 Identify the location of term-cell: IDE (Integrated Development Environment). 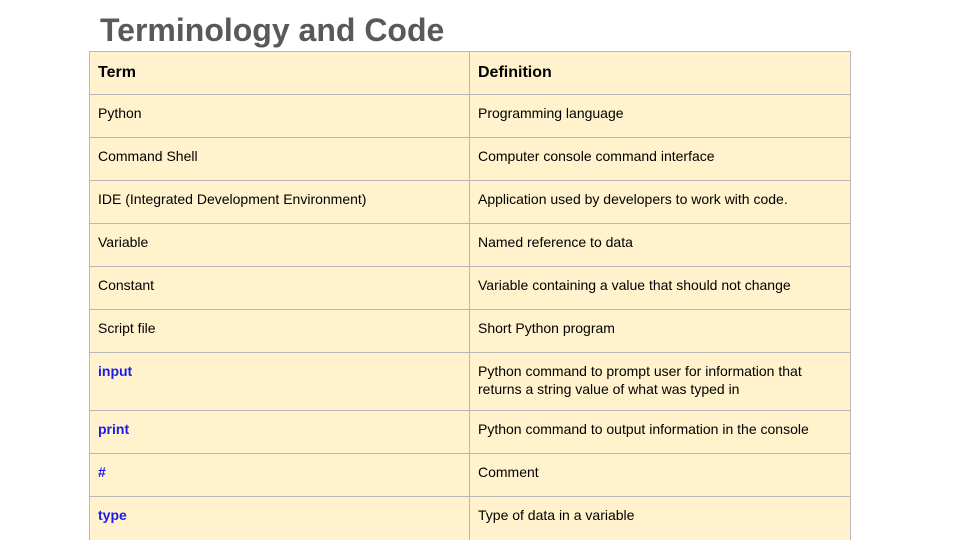
(279, 202).